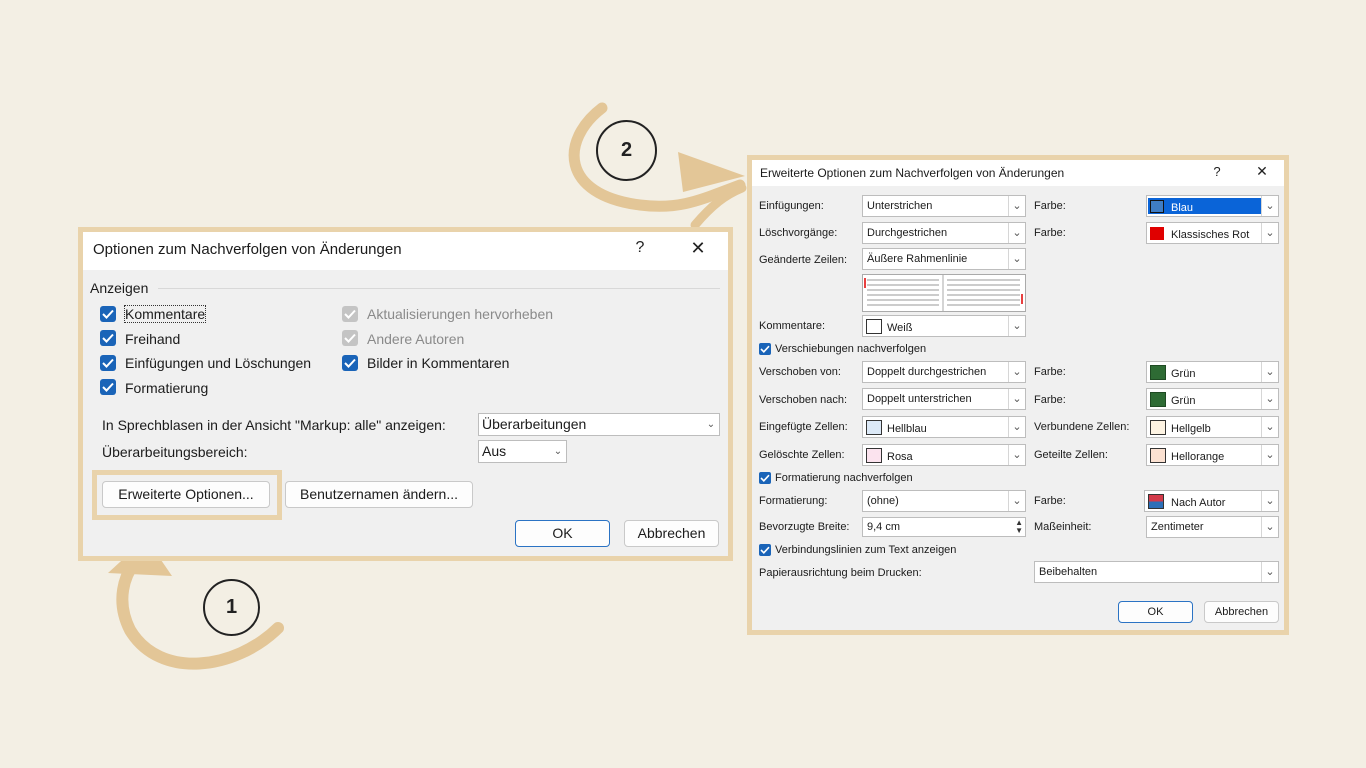 The height and width of the screenshot is (768, 1366). Describe the element at coordinates (1183, 401) in the screenshot. I see `select-verschoben-nach-farbe-value: Grün` at that location.